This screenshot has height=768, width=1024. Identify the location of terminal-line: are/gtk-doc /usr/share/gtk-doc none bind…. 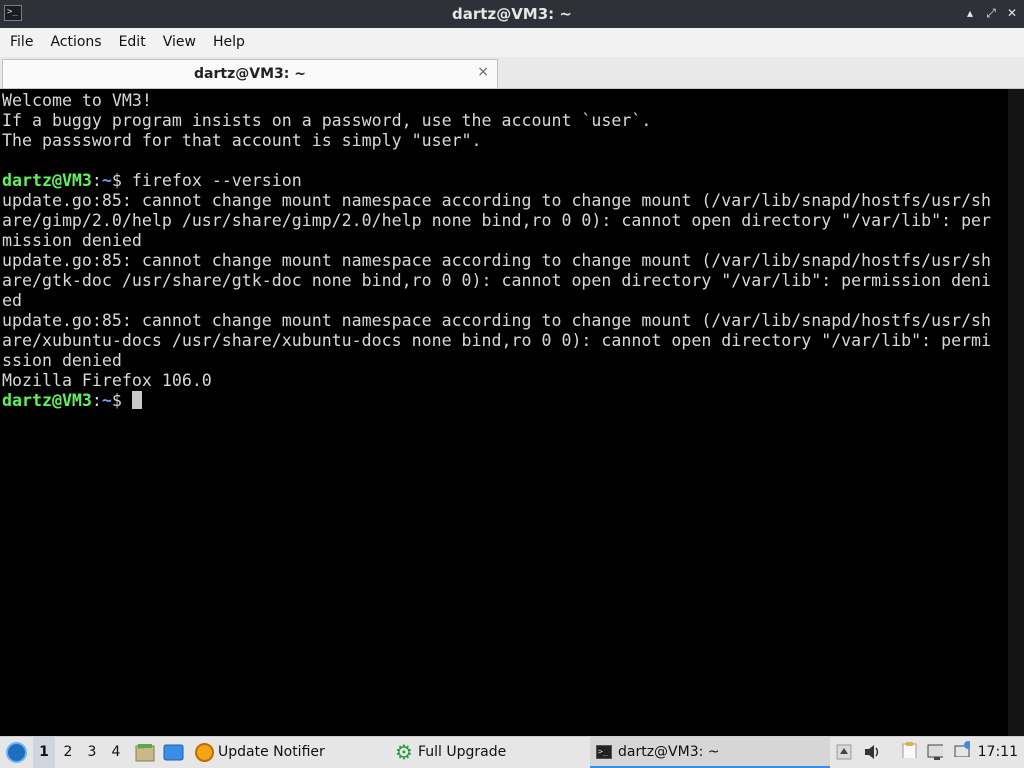
(505, 281).